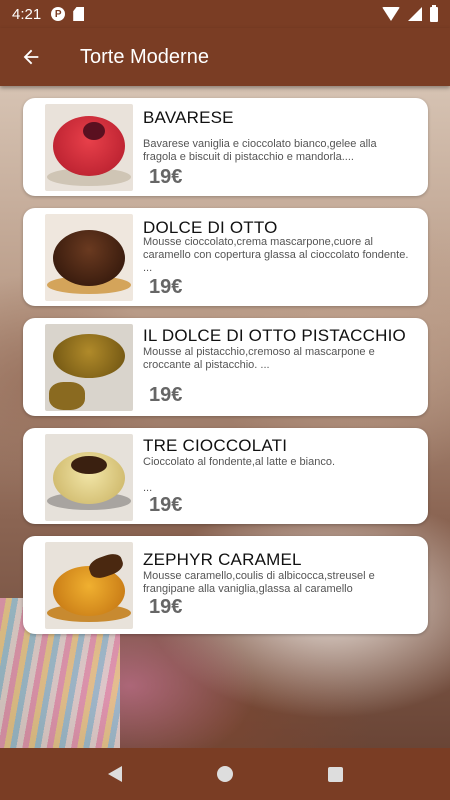 Image resolution: width=450 pixels, height=800 pixels. Describe the element at coordinates (222, 559) in the screenshot. I see `product-name: ZEPHYR CARAMEL` at that location.